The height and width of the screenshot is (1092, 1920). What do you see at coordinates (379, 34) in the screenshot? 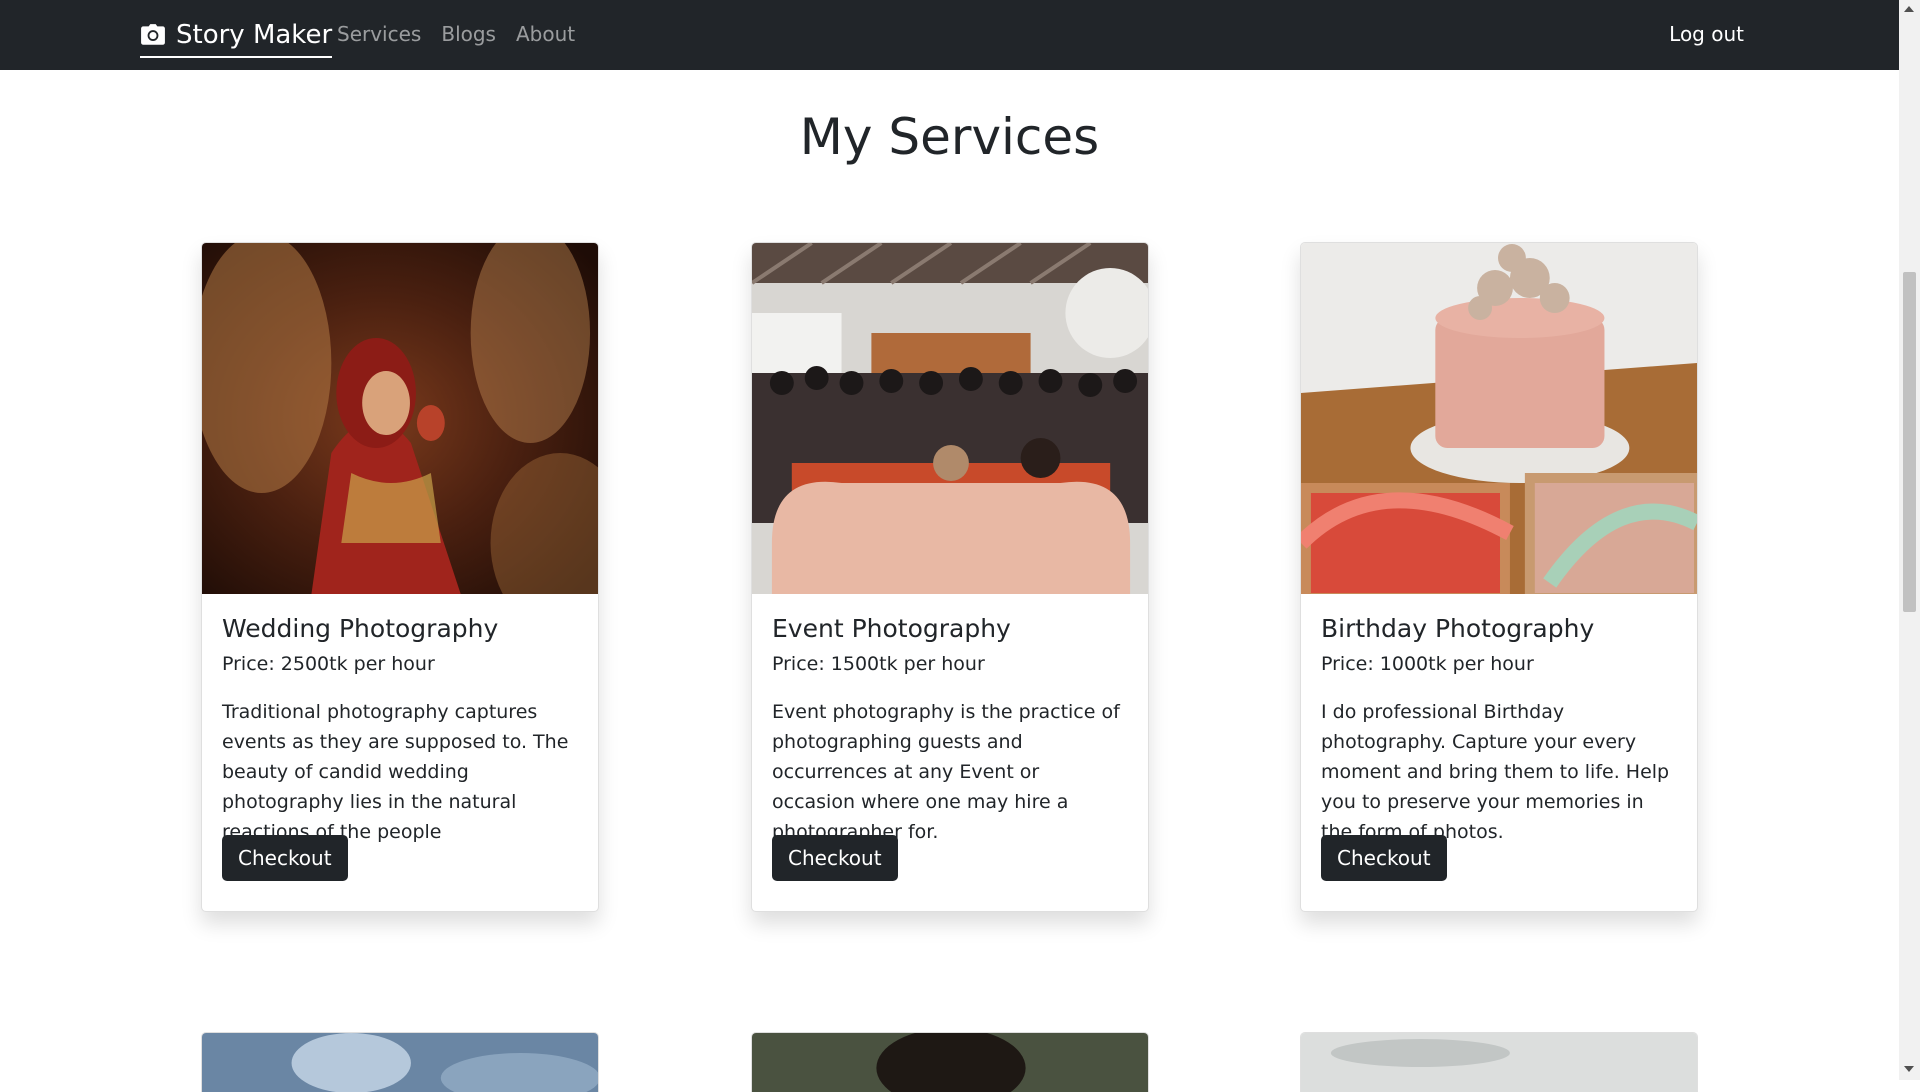
I see `nav-link-services: Services` at bounding box center [379, 34].